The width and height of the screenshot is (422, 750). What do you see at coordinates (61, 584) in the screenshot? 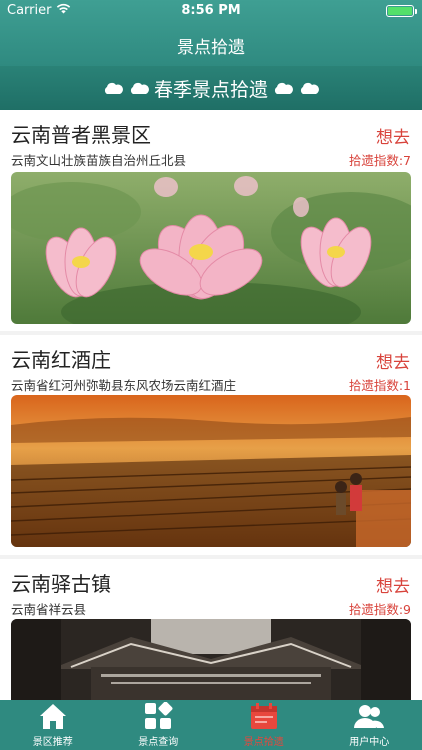
I see `spot-title: 云南驿古镇` at bounding box center [61, 584].